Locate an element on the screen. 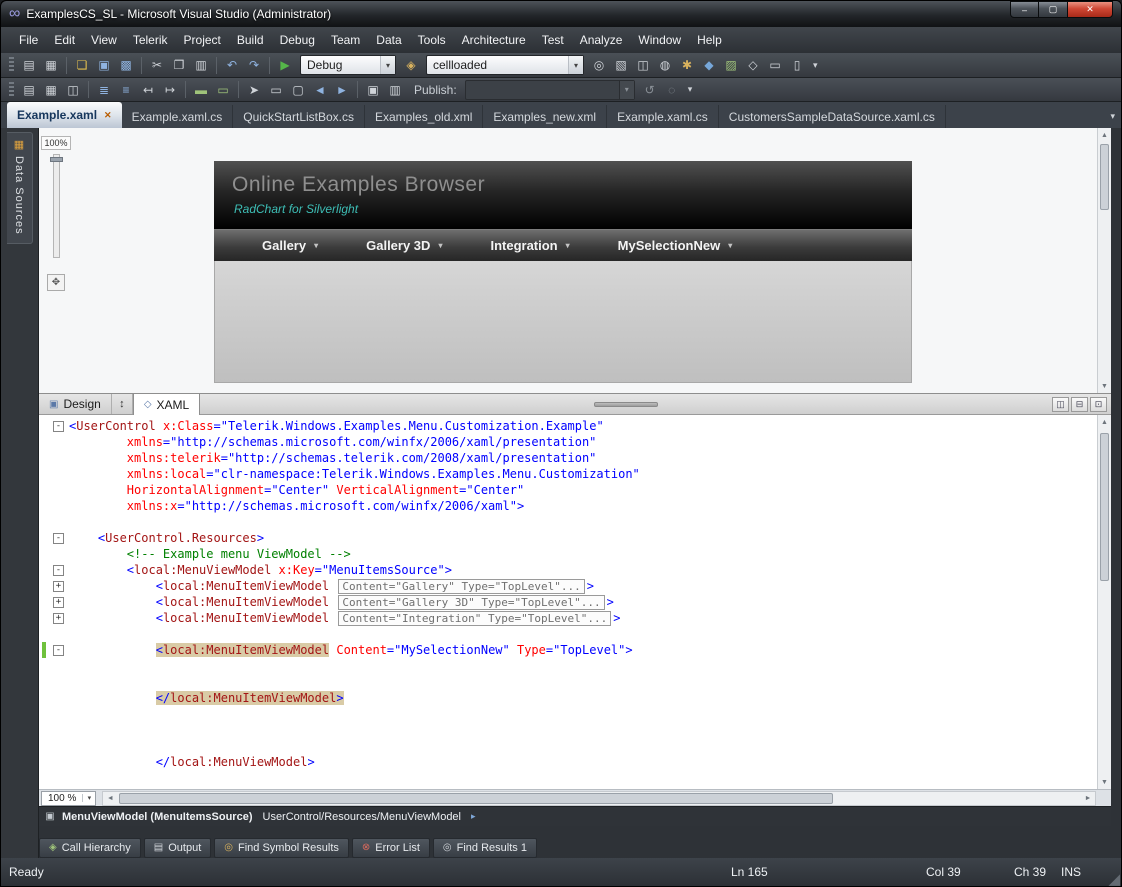 This screenshot has height=887, width=1122. combo-arrow-icon: ▾ is located at coordinates (387, 65).